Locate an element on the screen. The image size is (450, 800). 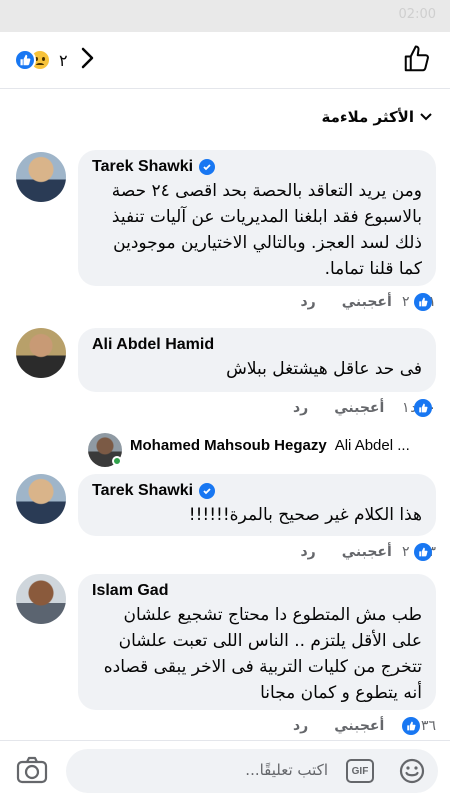
reaction-count: ٢ is located at coordinates (63, 60).